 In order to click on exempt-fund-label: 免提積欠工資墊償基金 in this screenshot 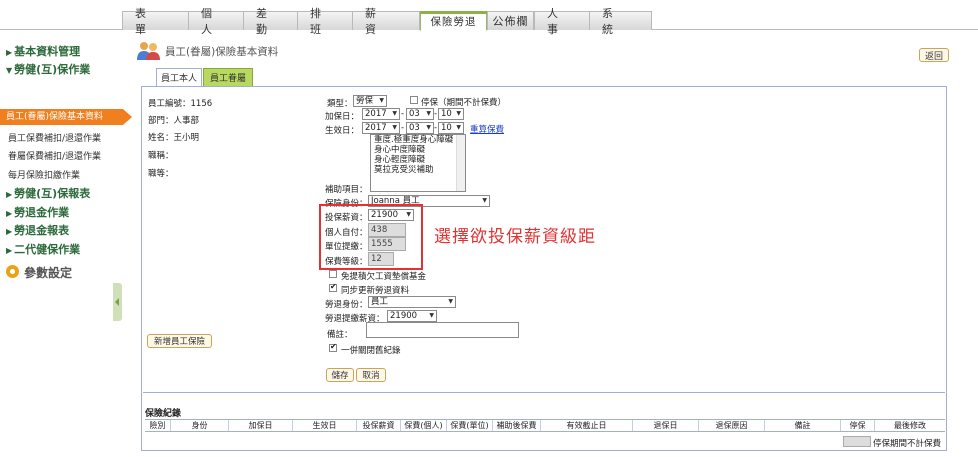, I will do `click(384, 277)`.